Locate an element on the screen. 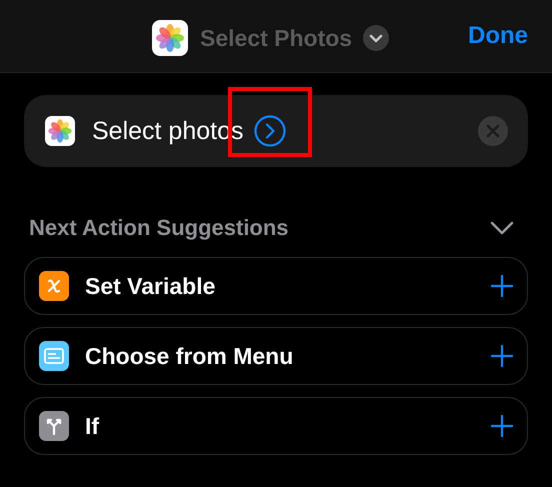 Image resolution: width=552 pixels, height=487 pixels. suggestion-row: Set Variable is located at coordinates (276, 286).